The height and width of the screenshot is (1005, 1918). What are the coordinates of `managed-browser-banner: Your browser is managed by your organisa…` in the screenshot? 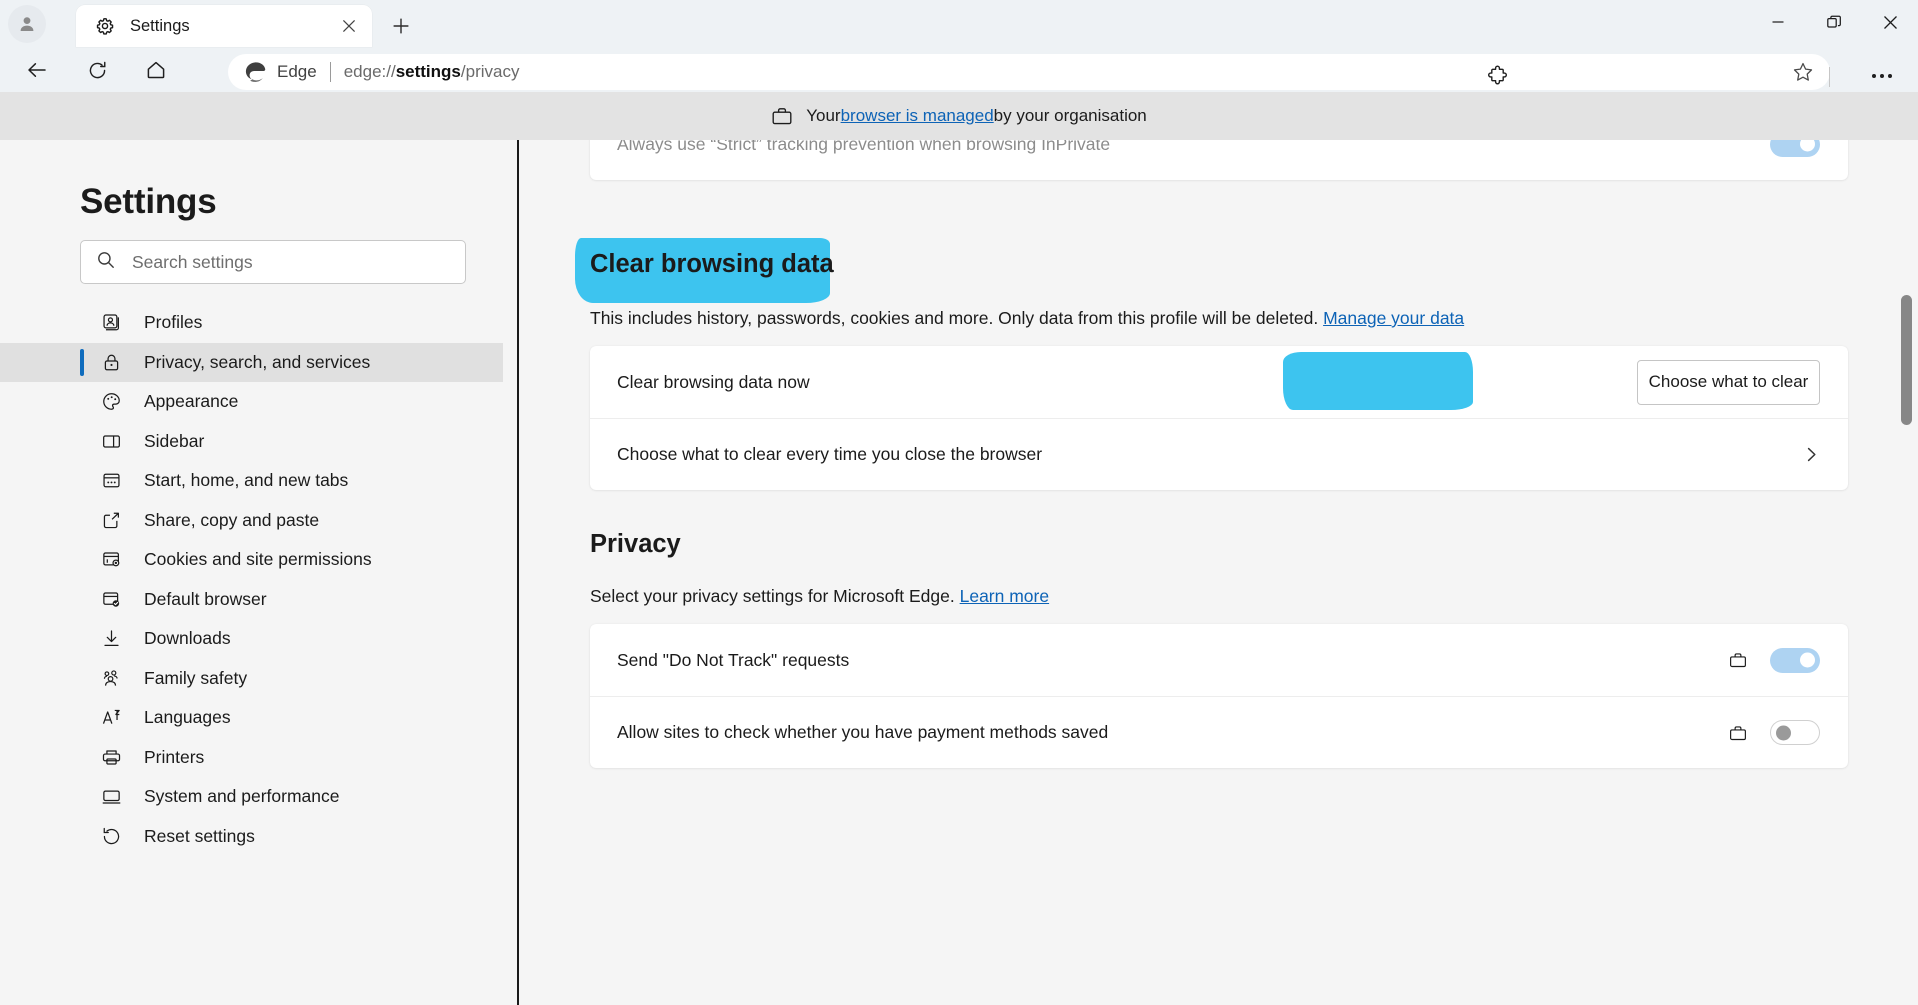 It's located at (959, 116).